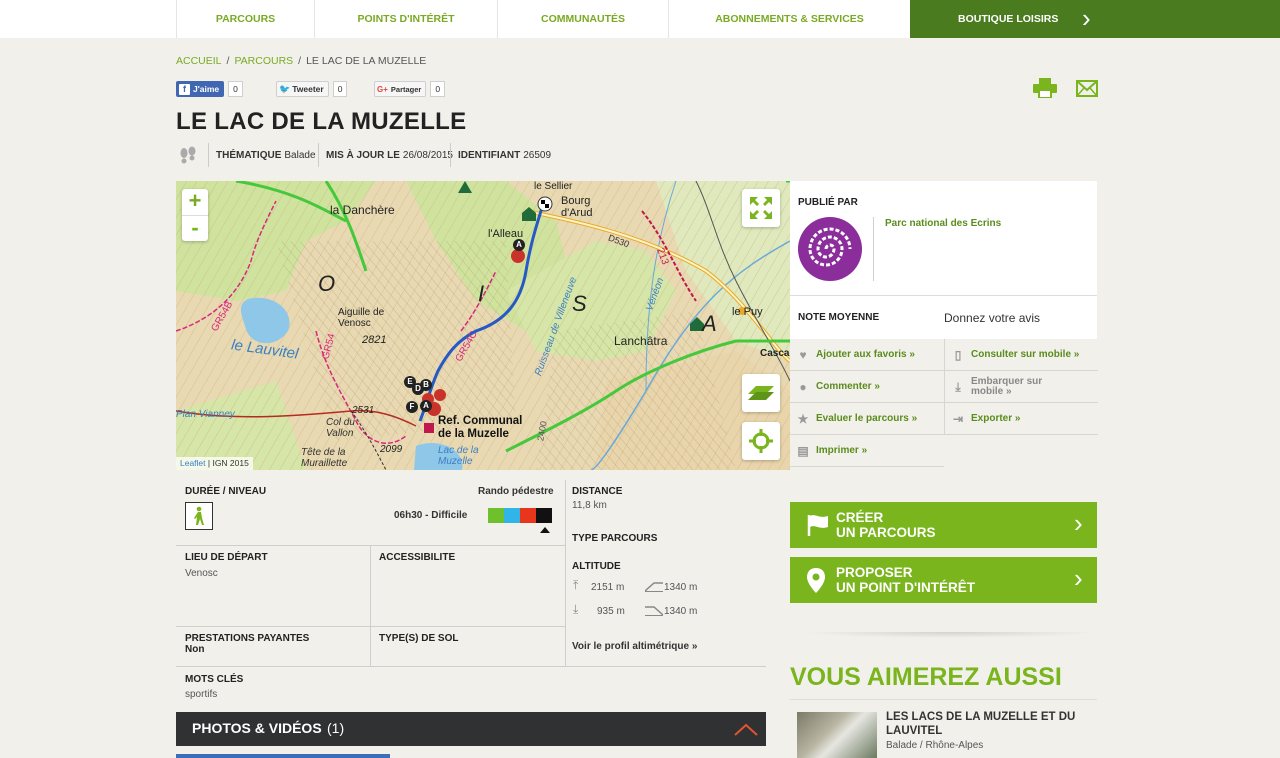  Describe the element at coordinates (410, 382) in the screenshot. I see `map-marker: E` at that location.